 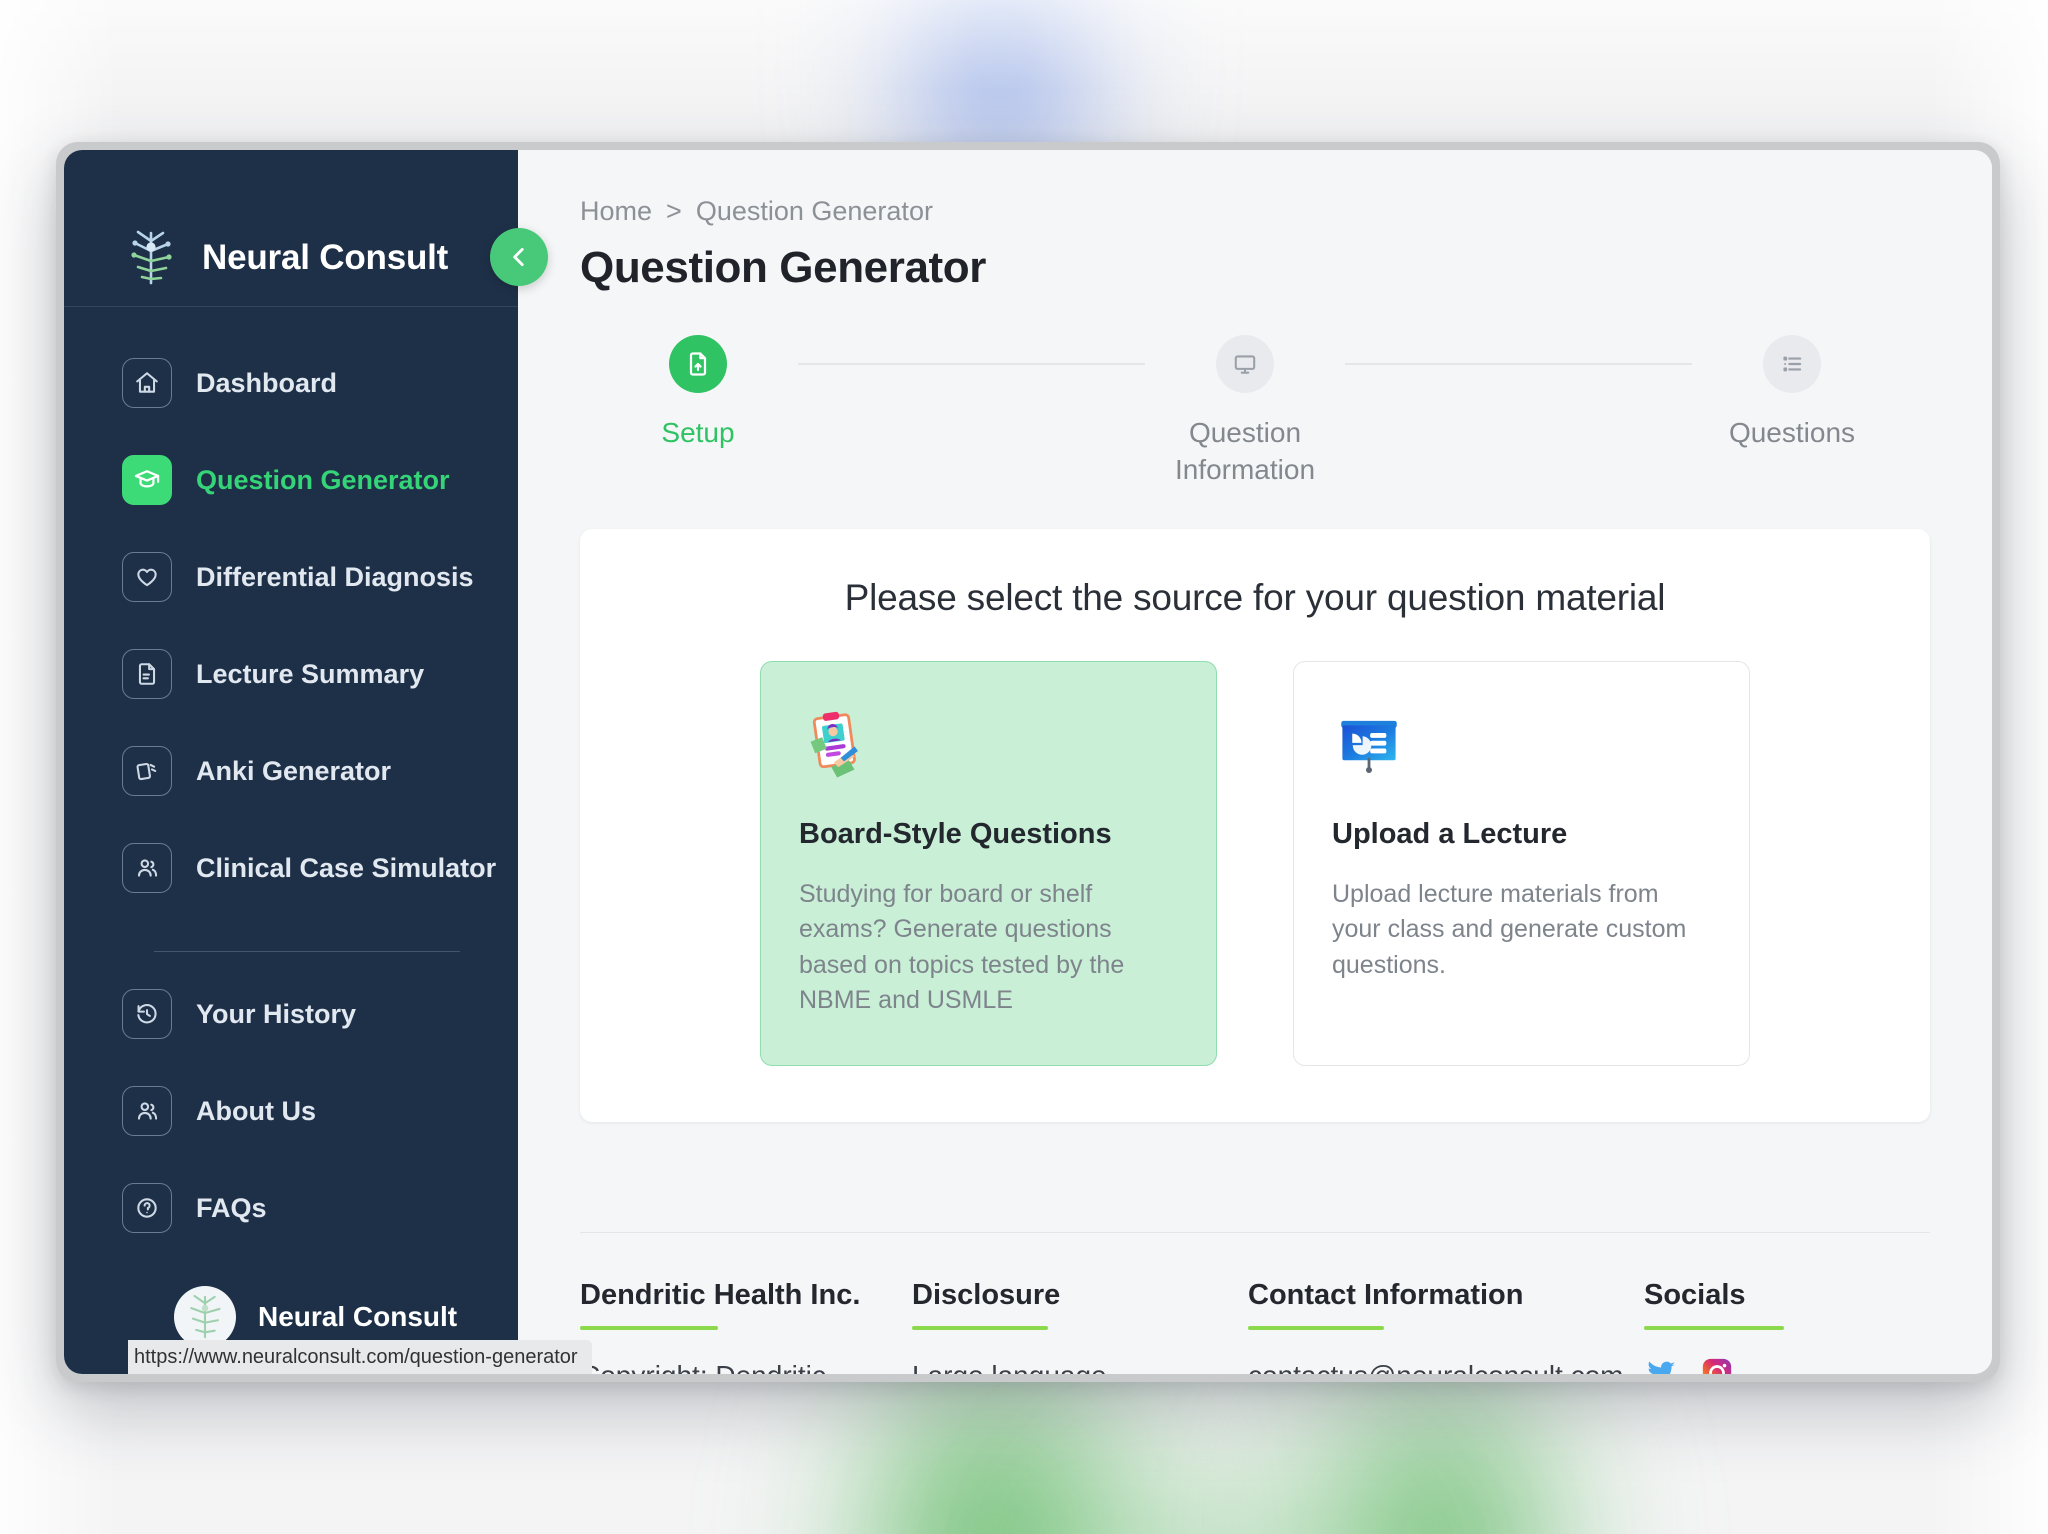 I want to click on list-icon, so click(x=1792, y=364).